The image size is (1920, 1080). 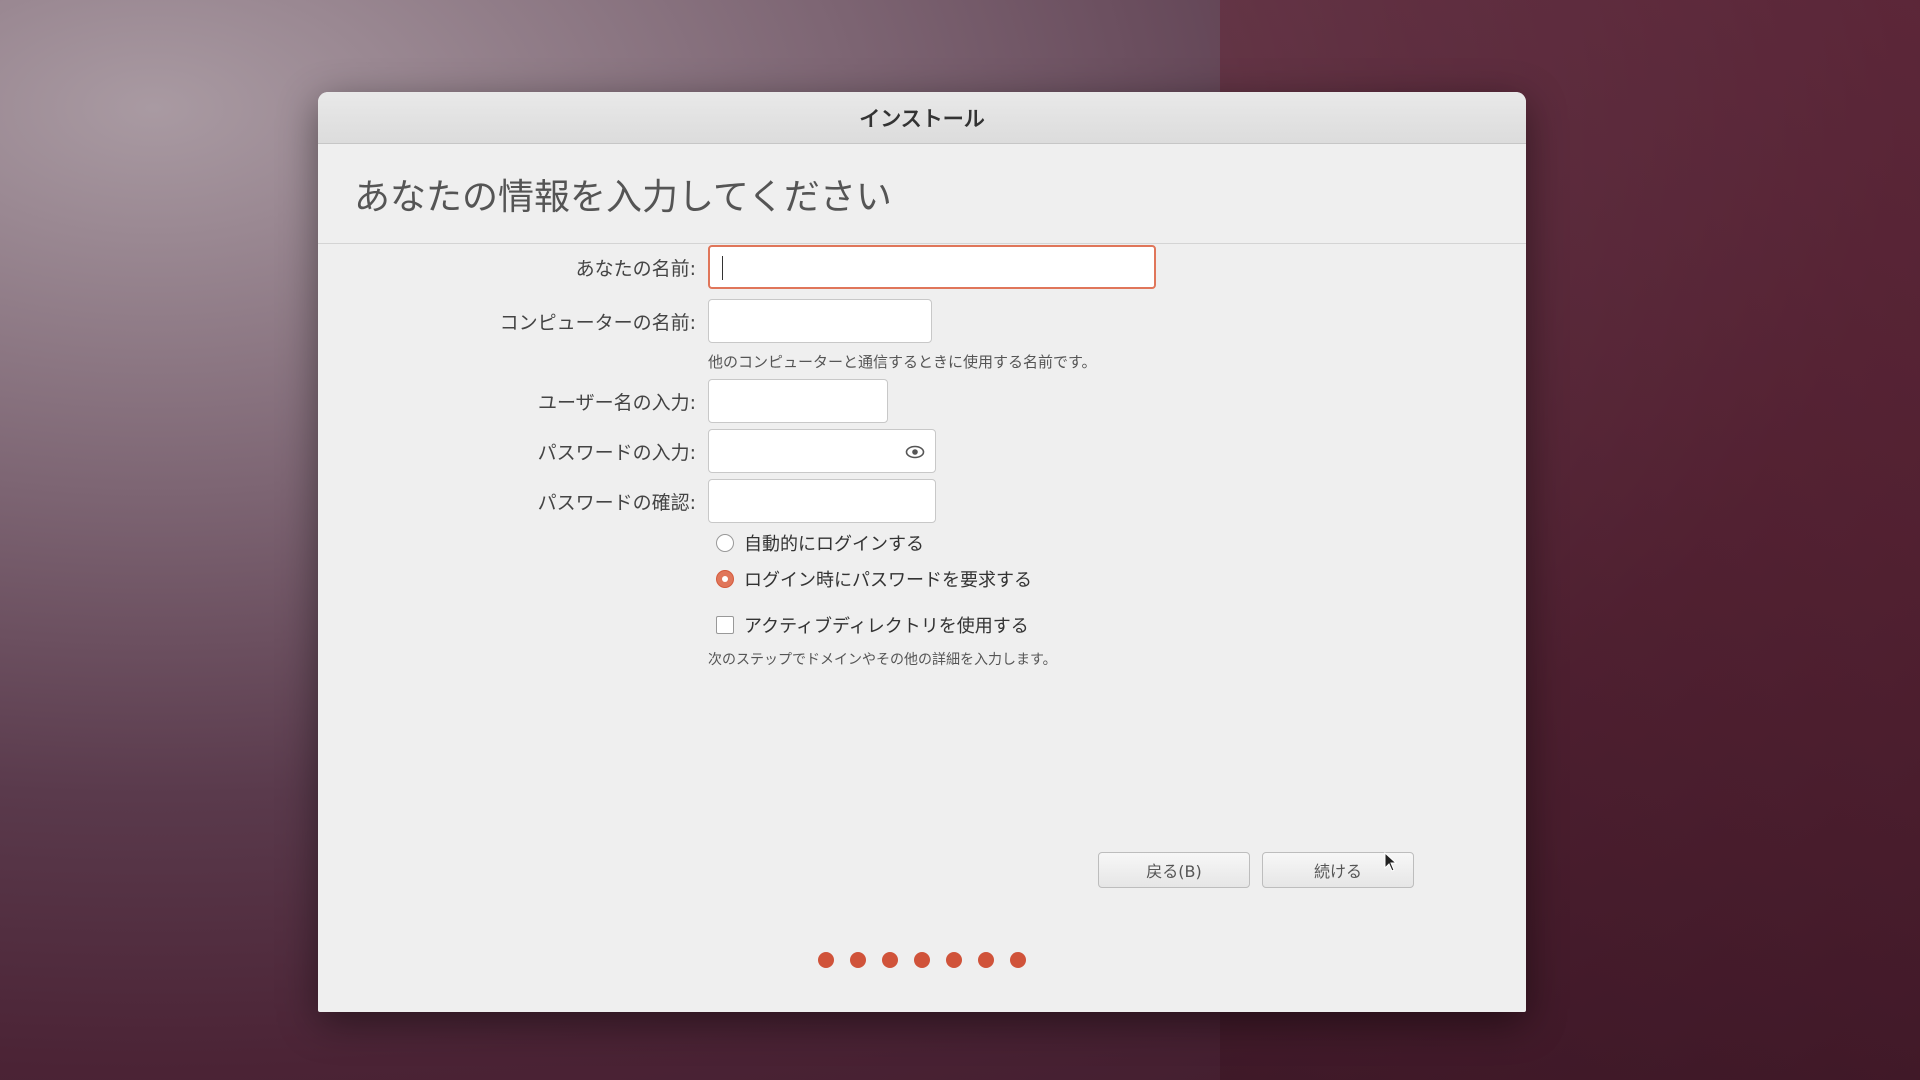 I want to click on auto-login-radio, so click(x=725, y=543).